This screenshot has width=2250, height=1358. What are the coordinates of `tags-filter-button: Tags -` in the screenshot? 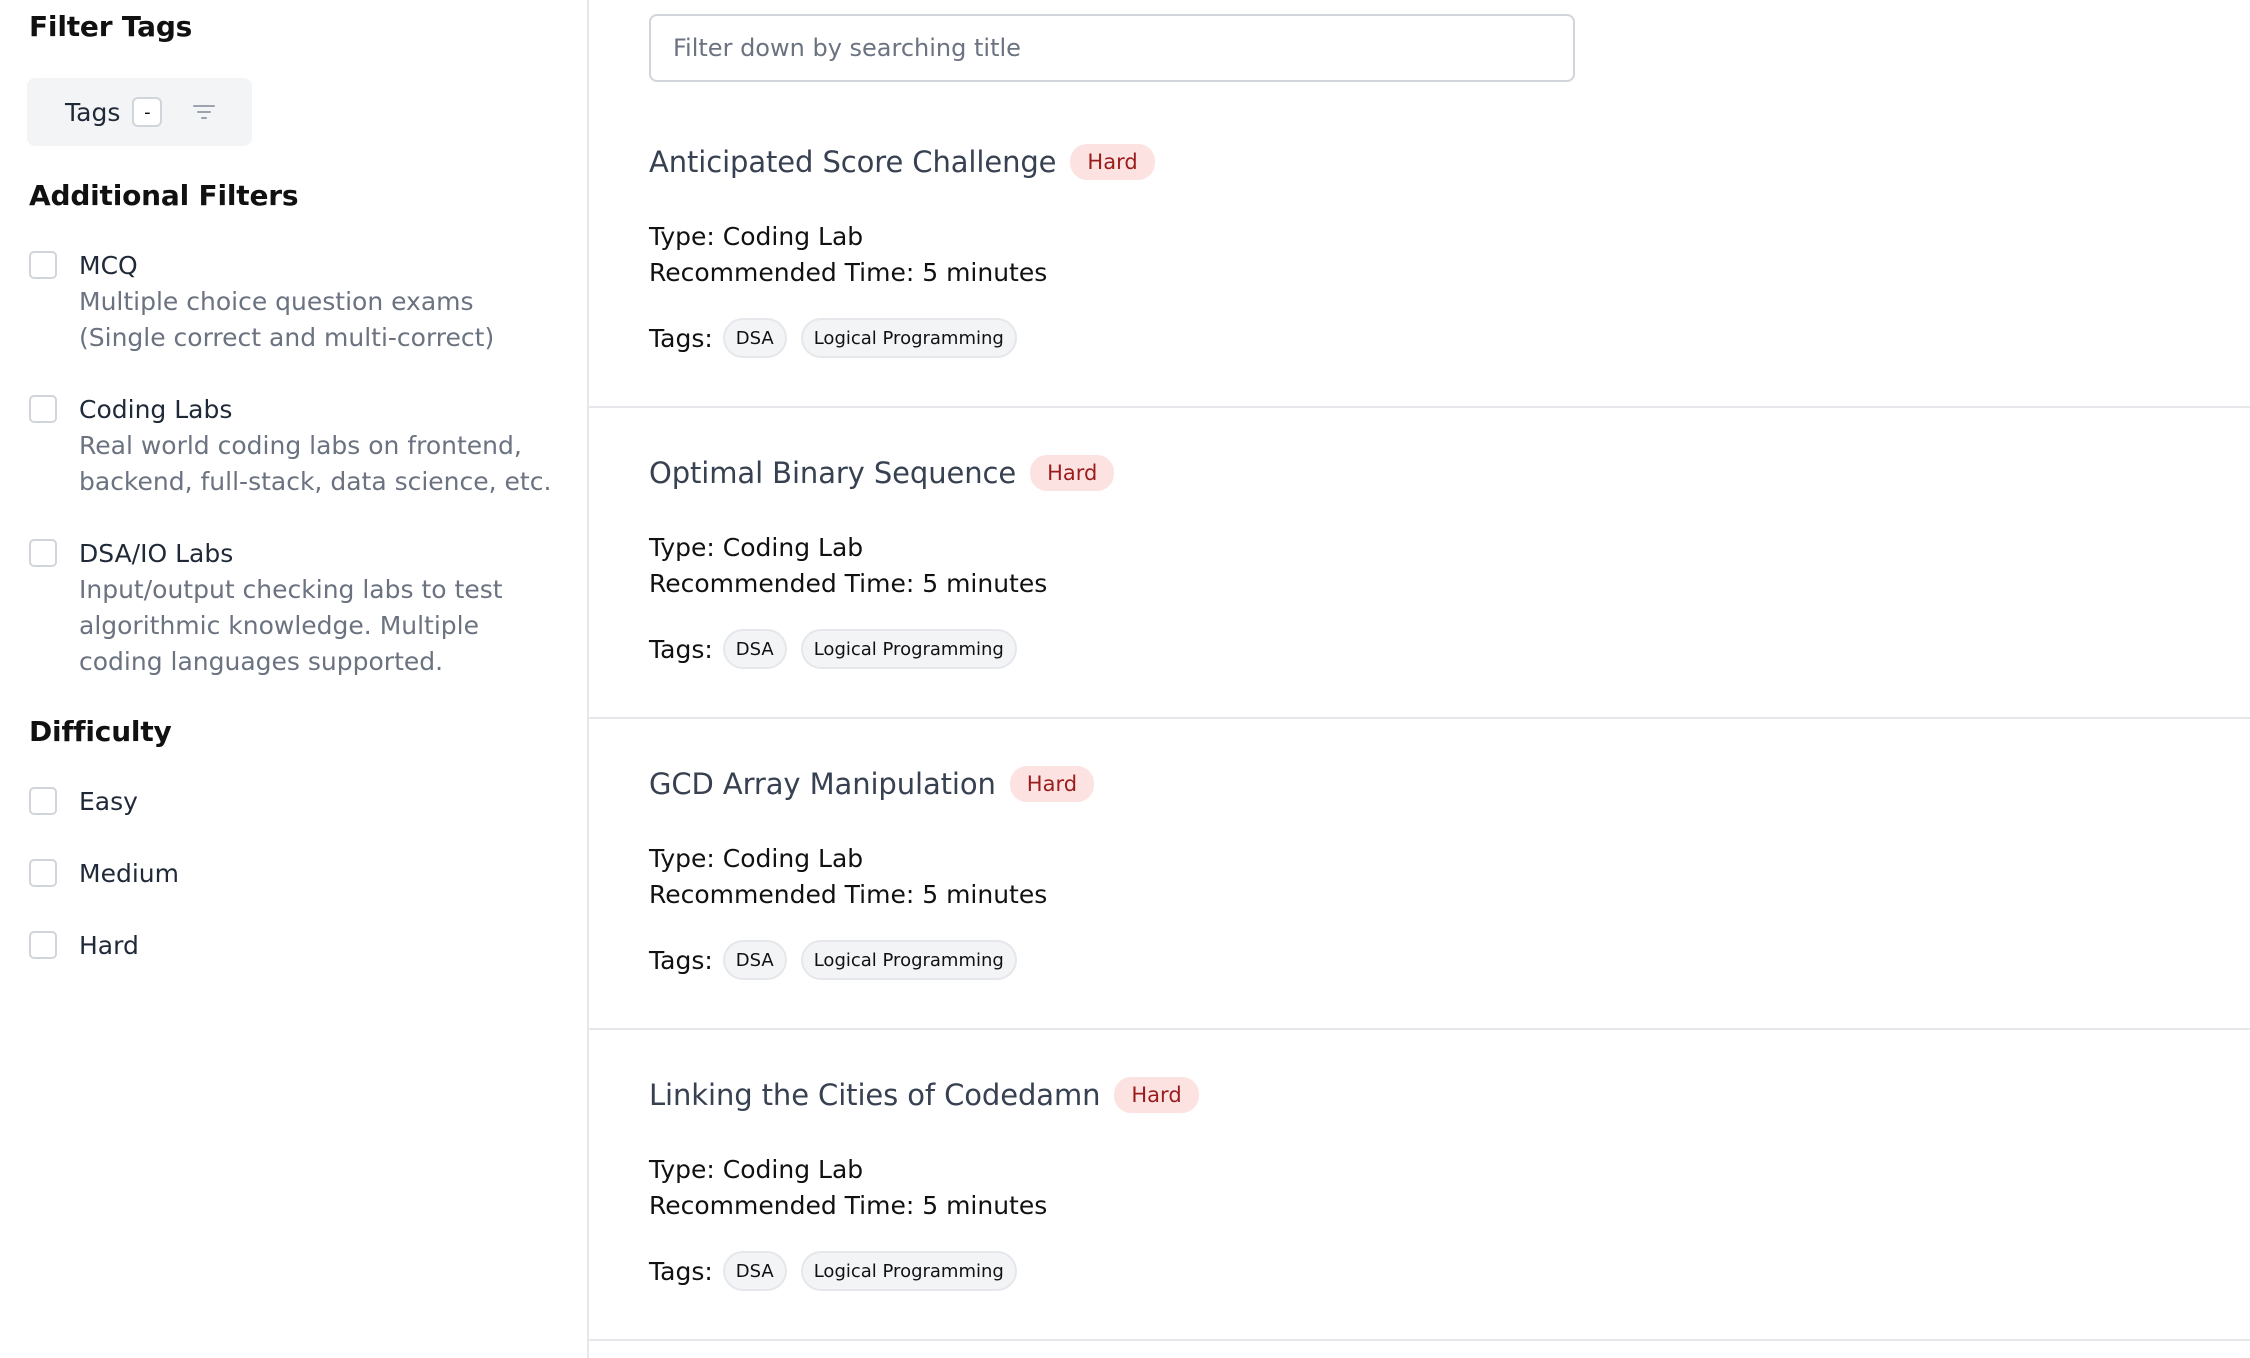 It's located at (139, 112).